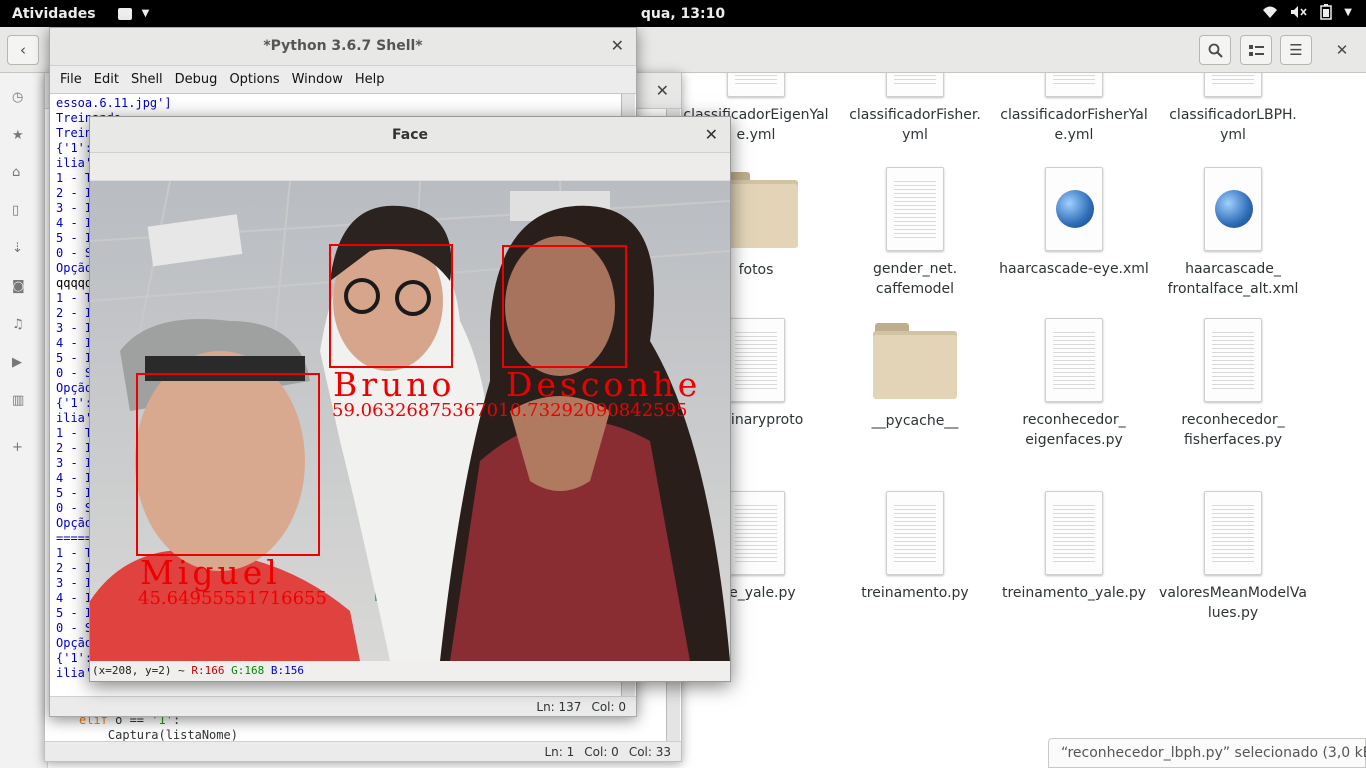  What do you see at coordinates (228, 464) in the screenshot?
I see `face-box-miguel` at bounding box center [228, 464].